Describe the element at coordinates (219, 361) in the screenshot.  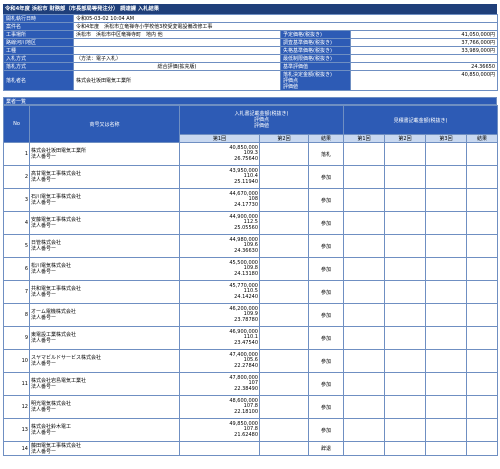
I see `bid-amount-cell: 47,400,000 105.6 22.27840` at that location.